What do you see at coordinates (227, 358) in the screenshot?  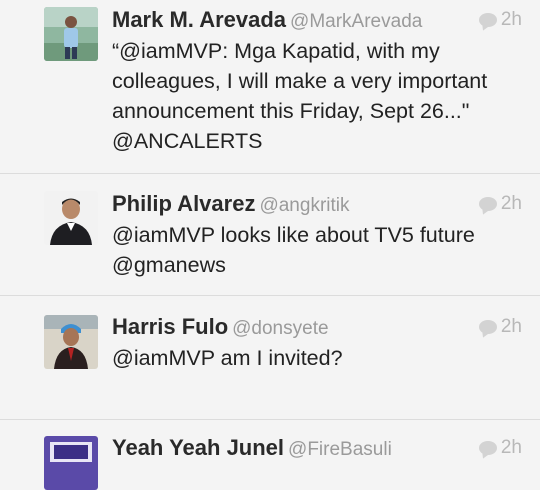 I see `tweet-text: @iamMVP am I invited?` at bounding box center [227, 358].